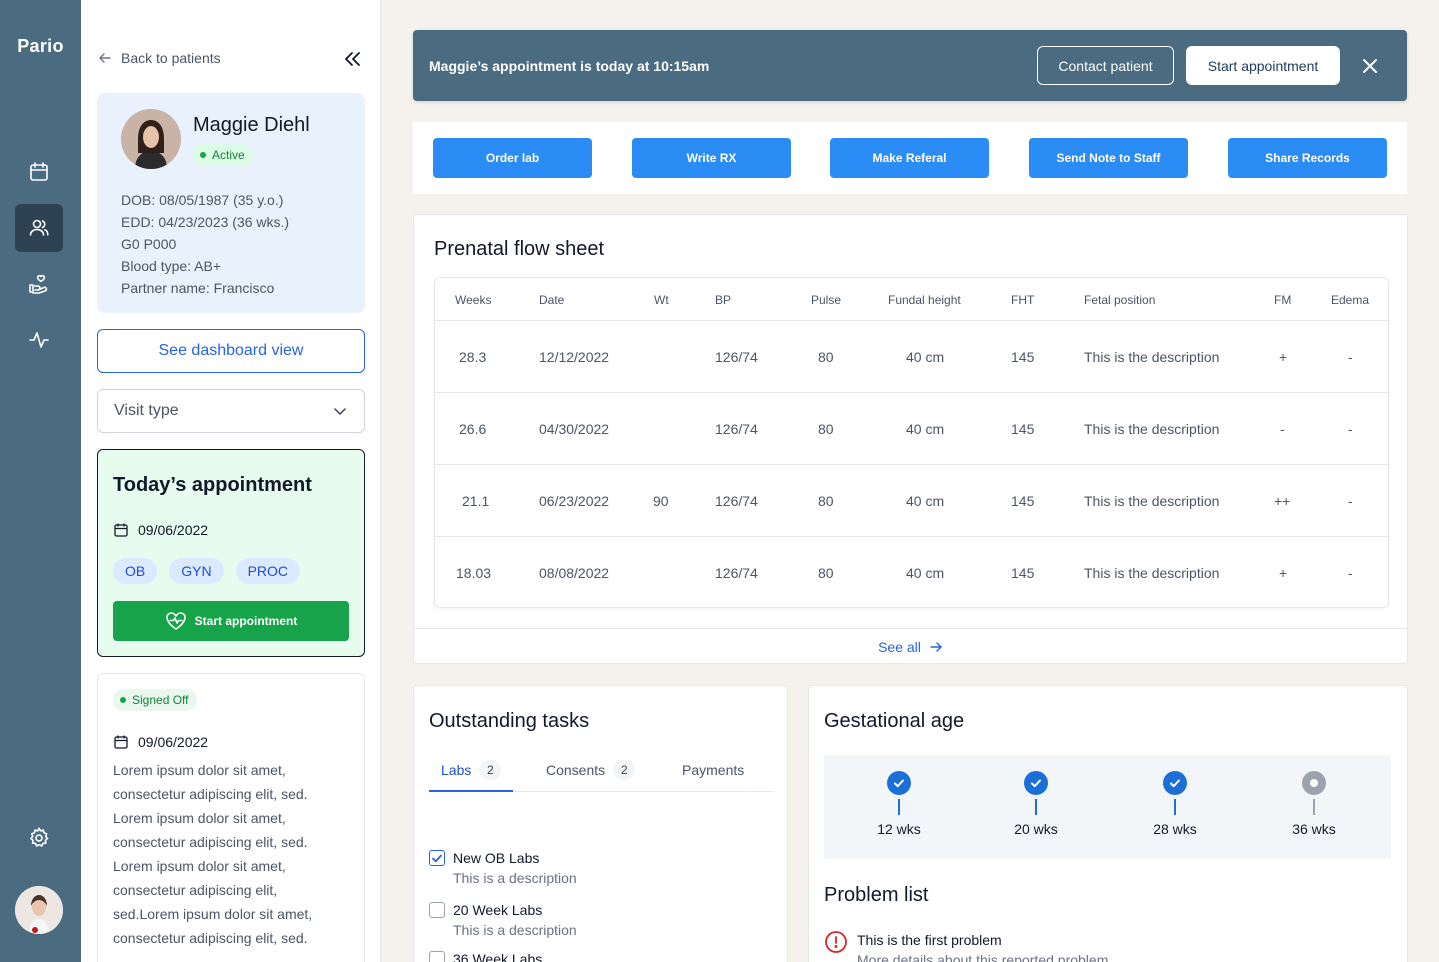  I want to click on visit-tags: OB GYN PROC, so click(207, 571).